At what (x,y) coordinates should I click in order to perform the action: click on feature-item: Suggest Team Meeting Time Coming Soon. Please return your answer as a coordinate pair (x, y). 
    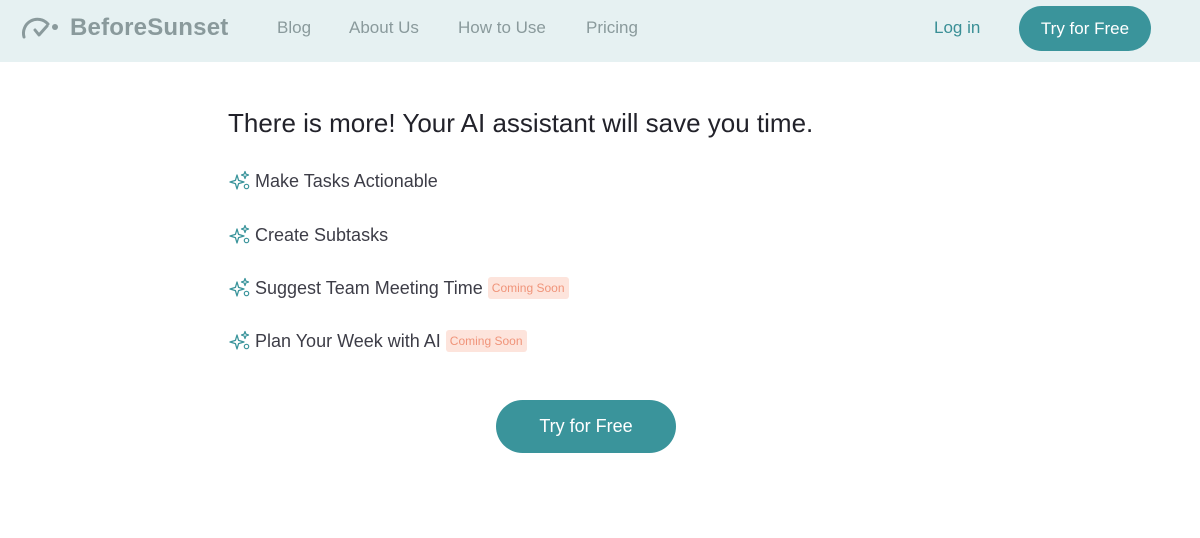
    Looking at the image, I should click on (399, 288).